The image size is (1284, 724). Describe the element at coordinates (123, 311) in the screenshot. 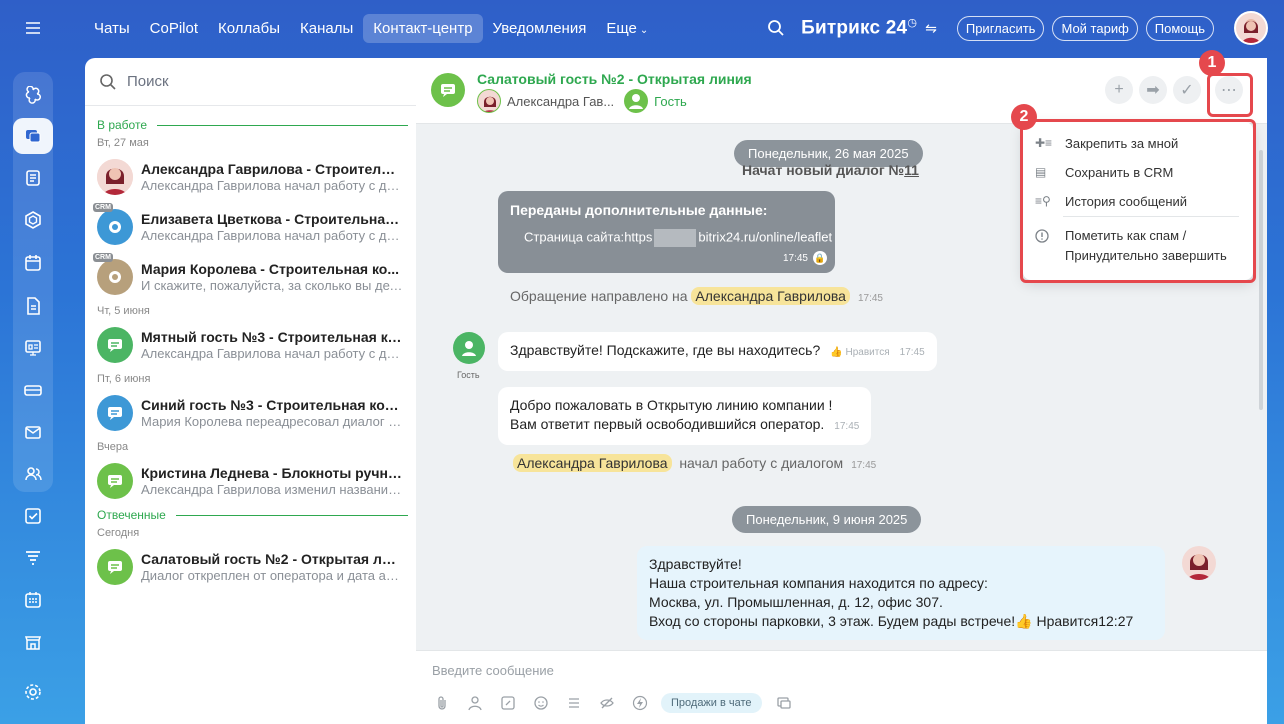

I see `date-label: Чт, 5 июня` at that location.